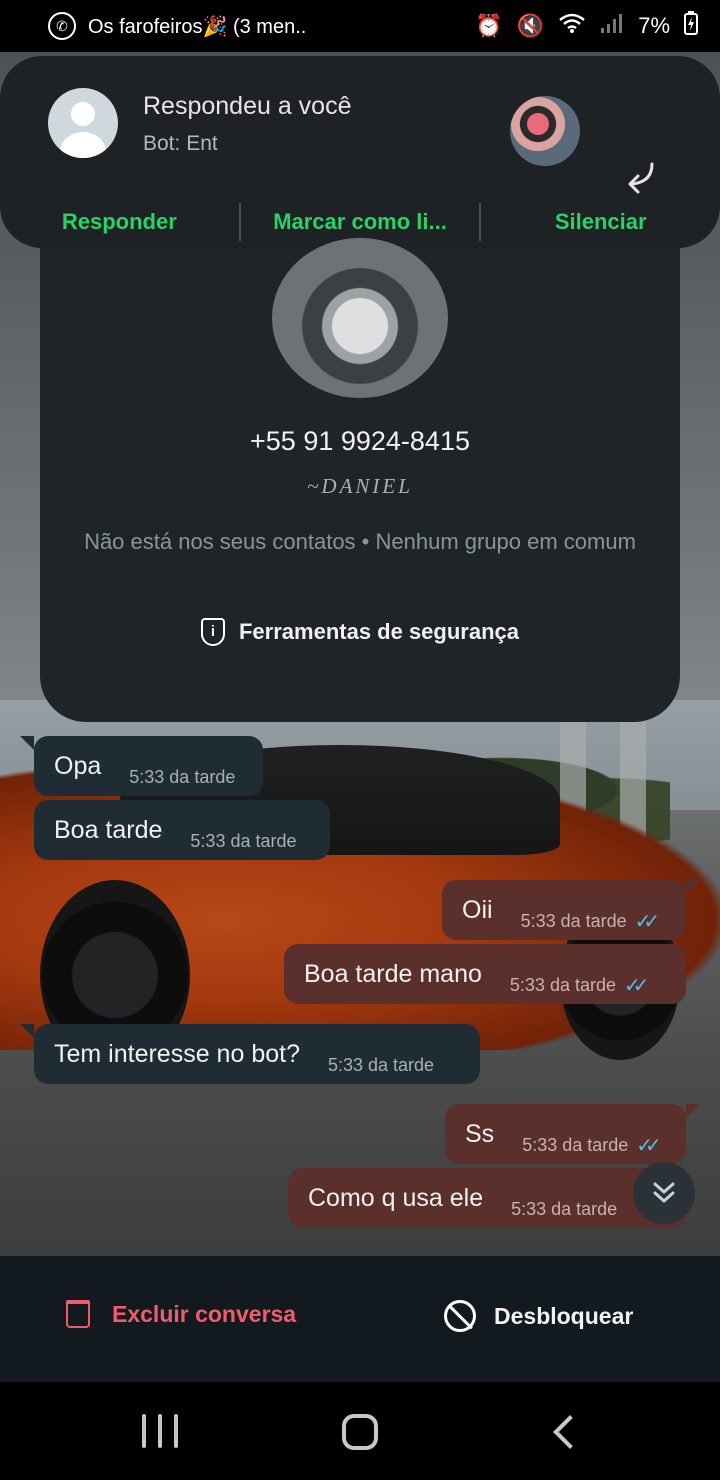 This screenshot has height=1480, width=720. Describe the element at coordinates (108, 829) in the screenshot. I see `message-text: Boa tarde` at that location.